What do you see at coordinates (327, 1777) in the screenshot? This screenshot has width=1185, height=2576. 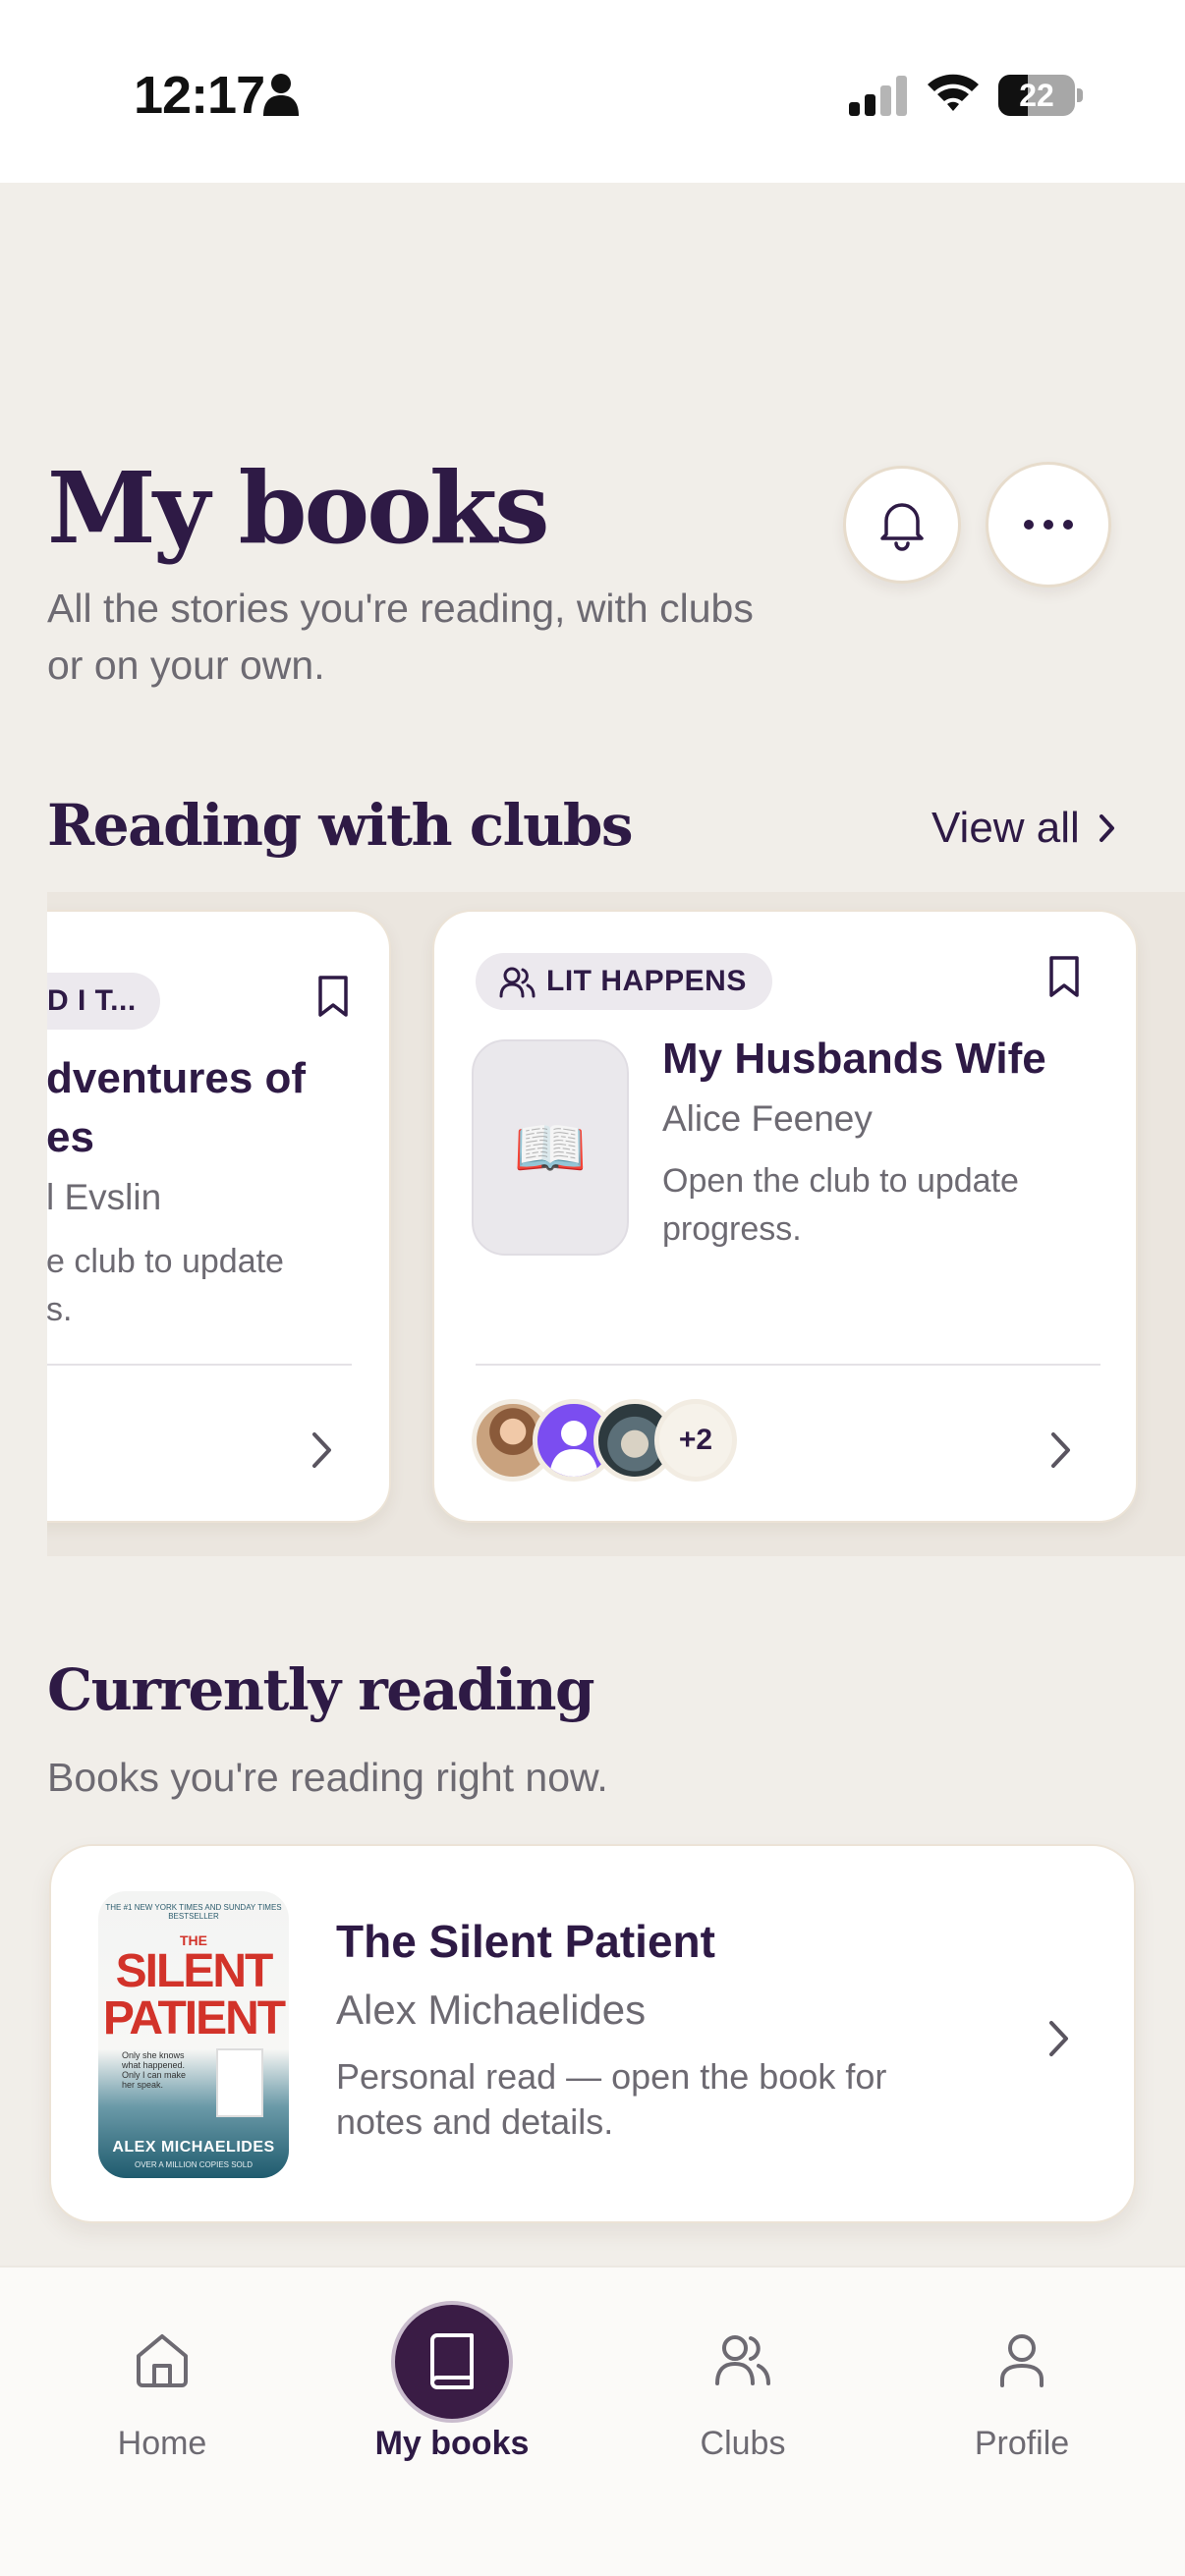 I see `currently-reading-subtitle: Books you're reading right now.` at bounding box center [327, 1777].